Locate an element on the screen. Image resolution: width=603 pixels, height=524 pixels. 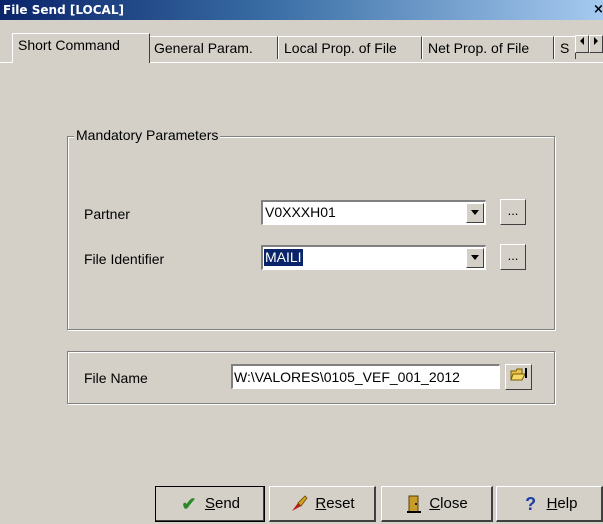
button-bar: ✔ Send Reset Close ? Help is located at coordinates (301, 503).